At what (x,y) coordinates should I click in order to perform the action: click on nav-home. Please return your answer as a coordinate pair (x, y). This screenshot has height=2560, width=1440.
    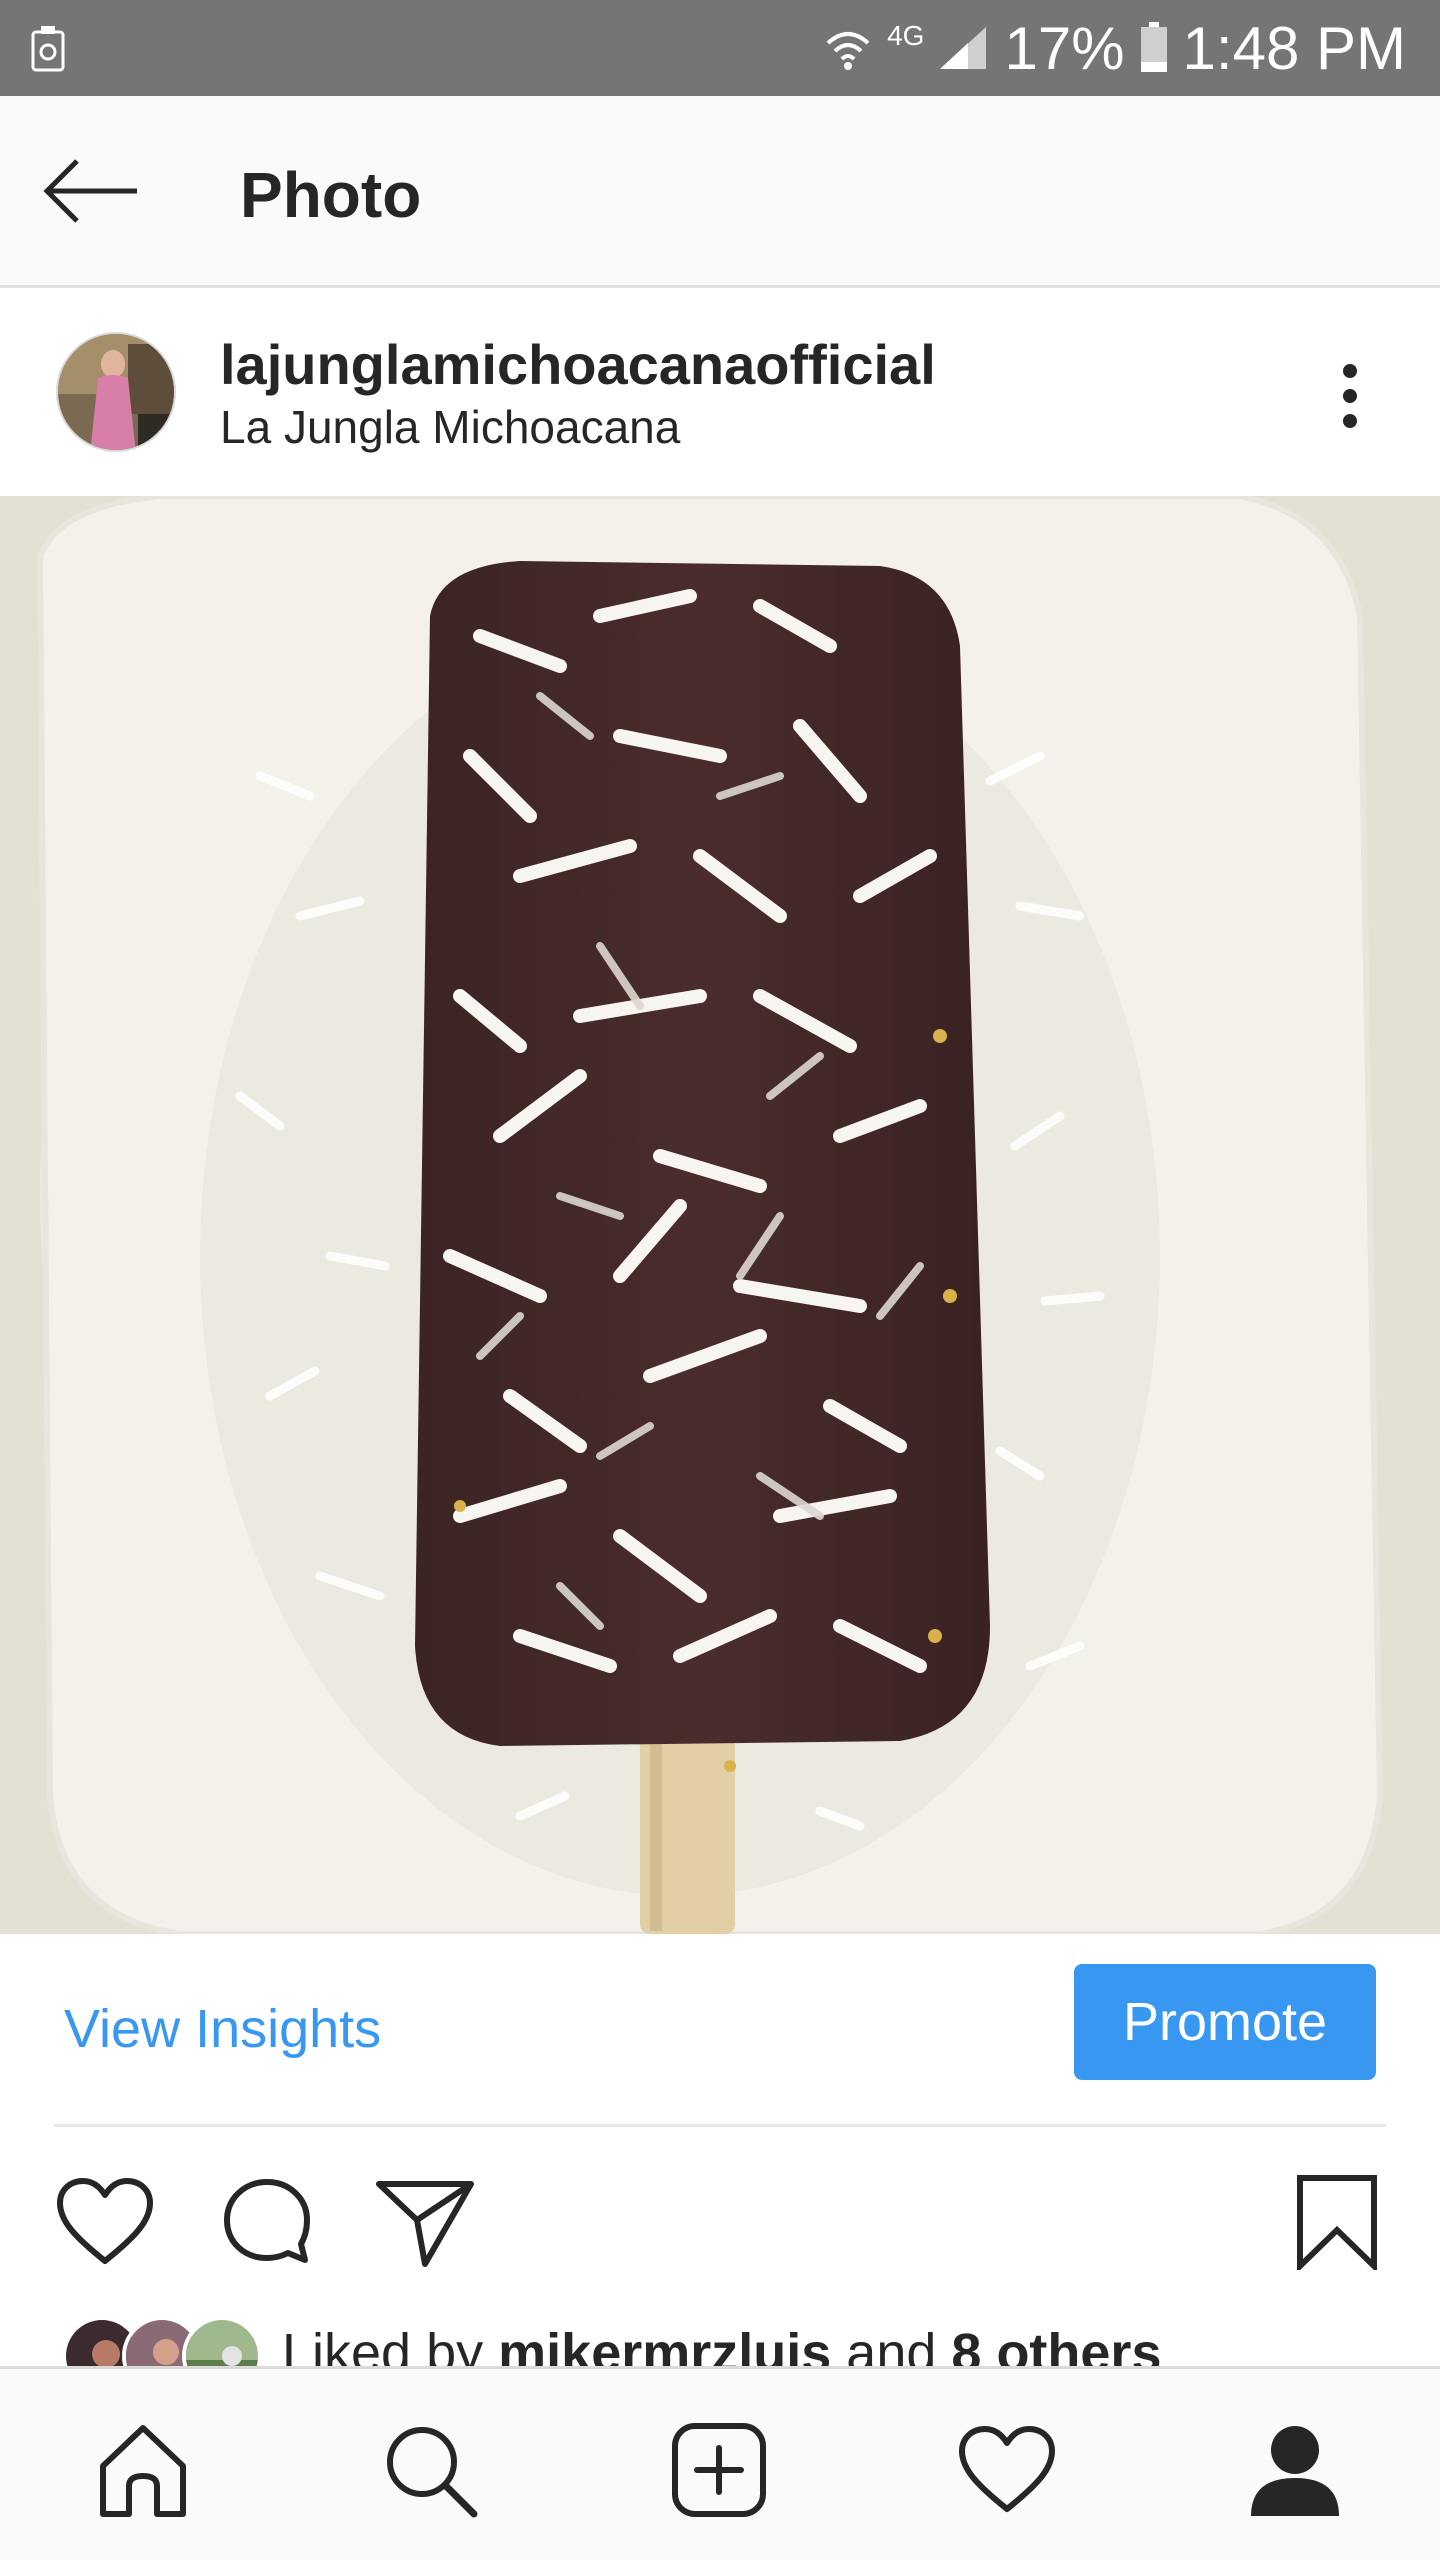
    Looking at the image, I should click on (143, 2470).